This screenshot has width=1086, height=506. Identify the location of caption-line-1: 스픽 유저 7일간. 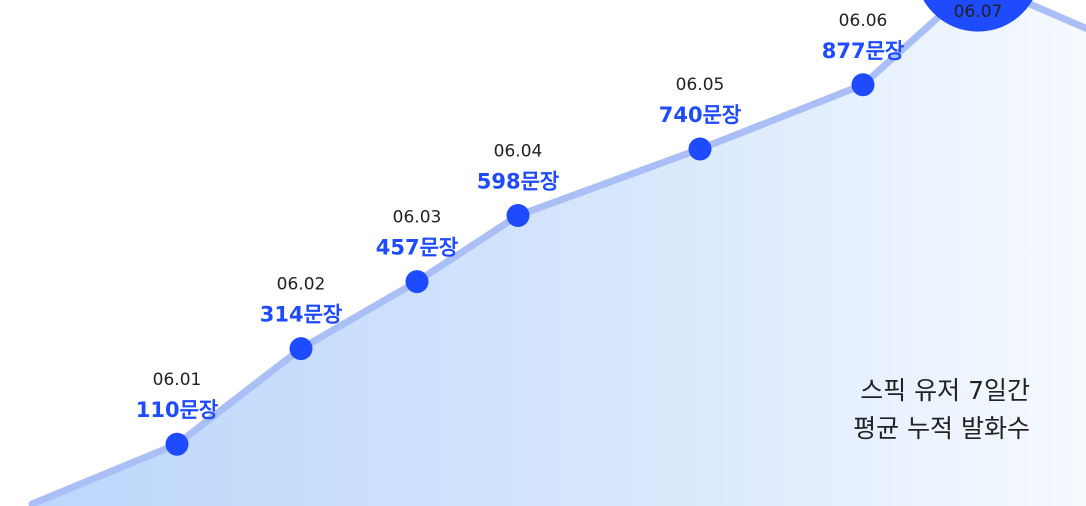
(945, 390).